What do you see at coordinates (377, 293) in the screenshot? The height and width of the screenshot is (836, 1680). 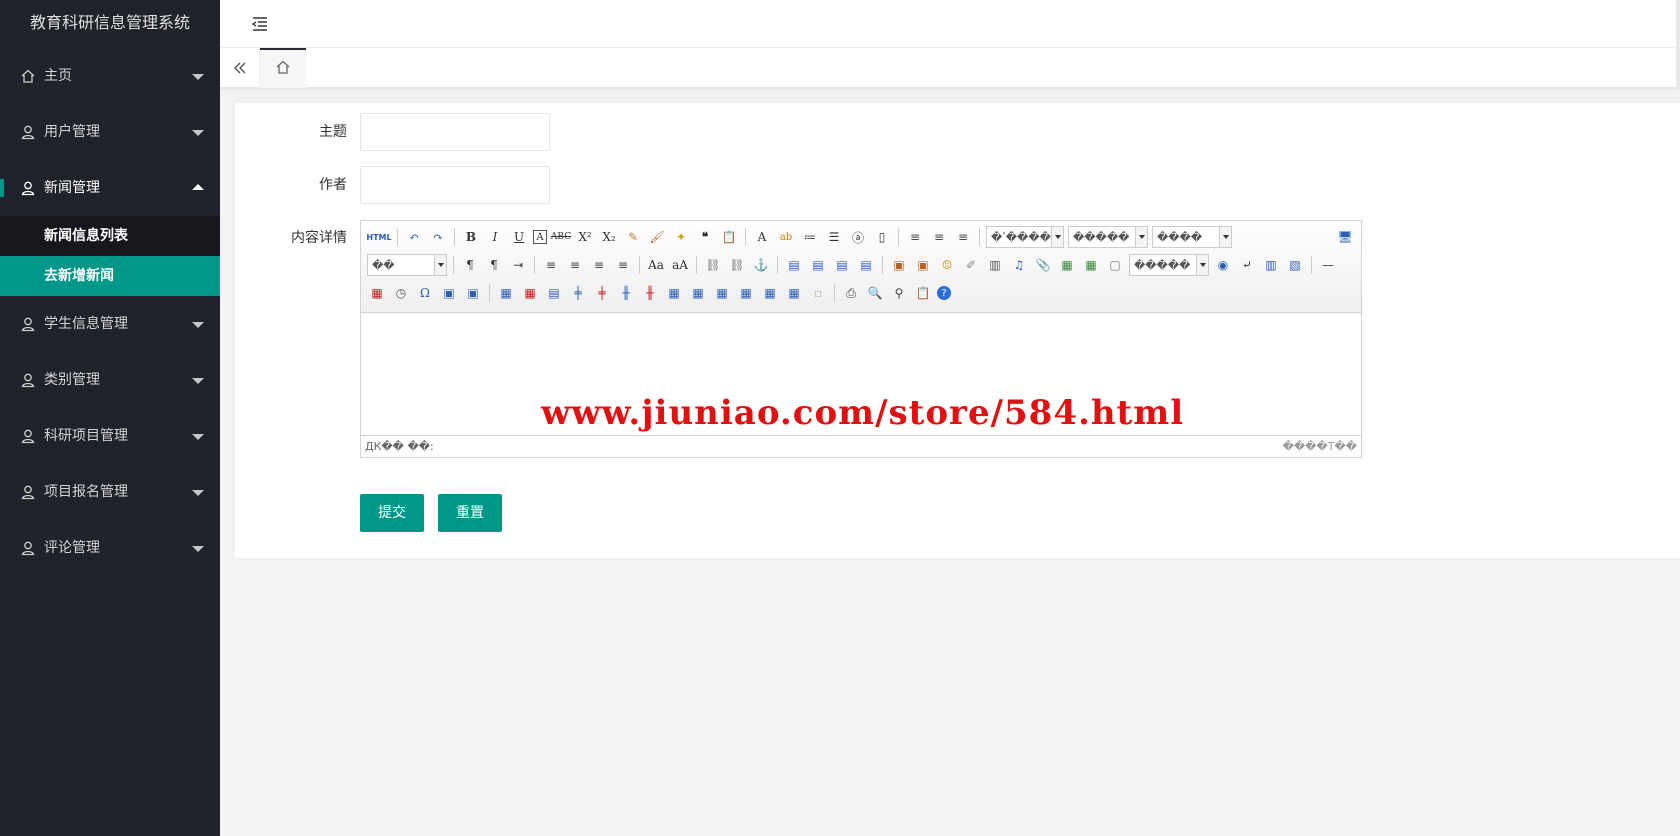 I see `date-icon: ▦` at bounding box center [377, 293].